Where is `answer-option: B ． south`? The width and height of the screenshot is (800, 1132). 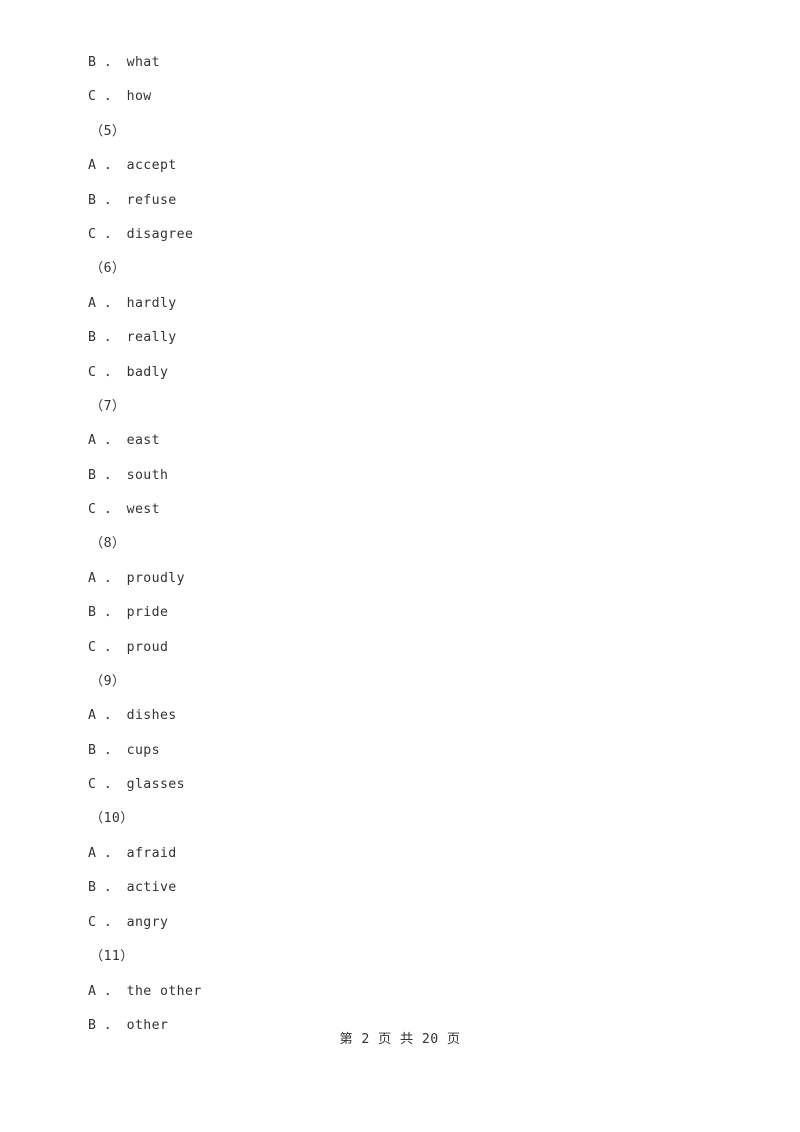 answer-option: B ． south is located at coordinates (128, 475).